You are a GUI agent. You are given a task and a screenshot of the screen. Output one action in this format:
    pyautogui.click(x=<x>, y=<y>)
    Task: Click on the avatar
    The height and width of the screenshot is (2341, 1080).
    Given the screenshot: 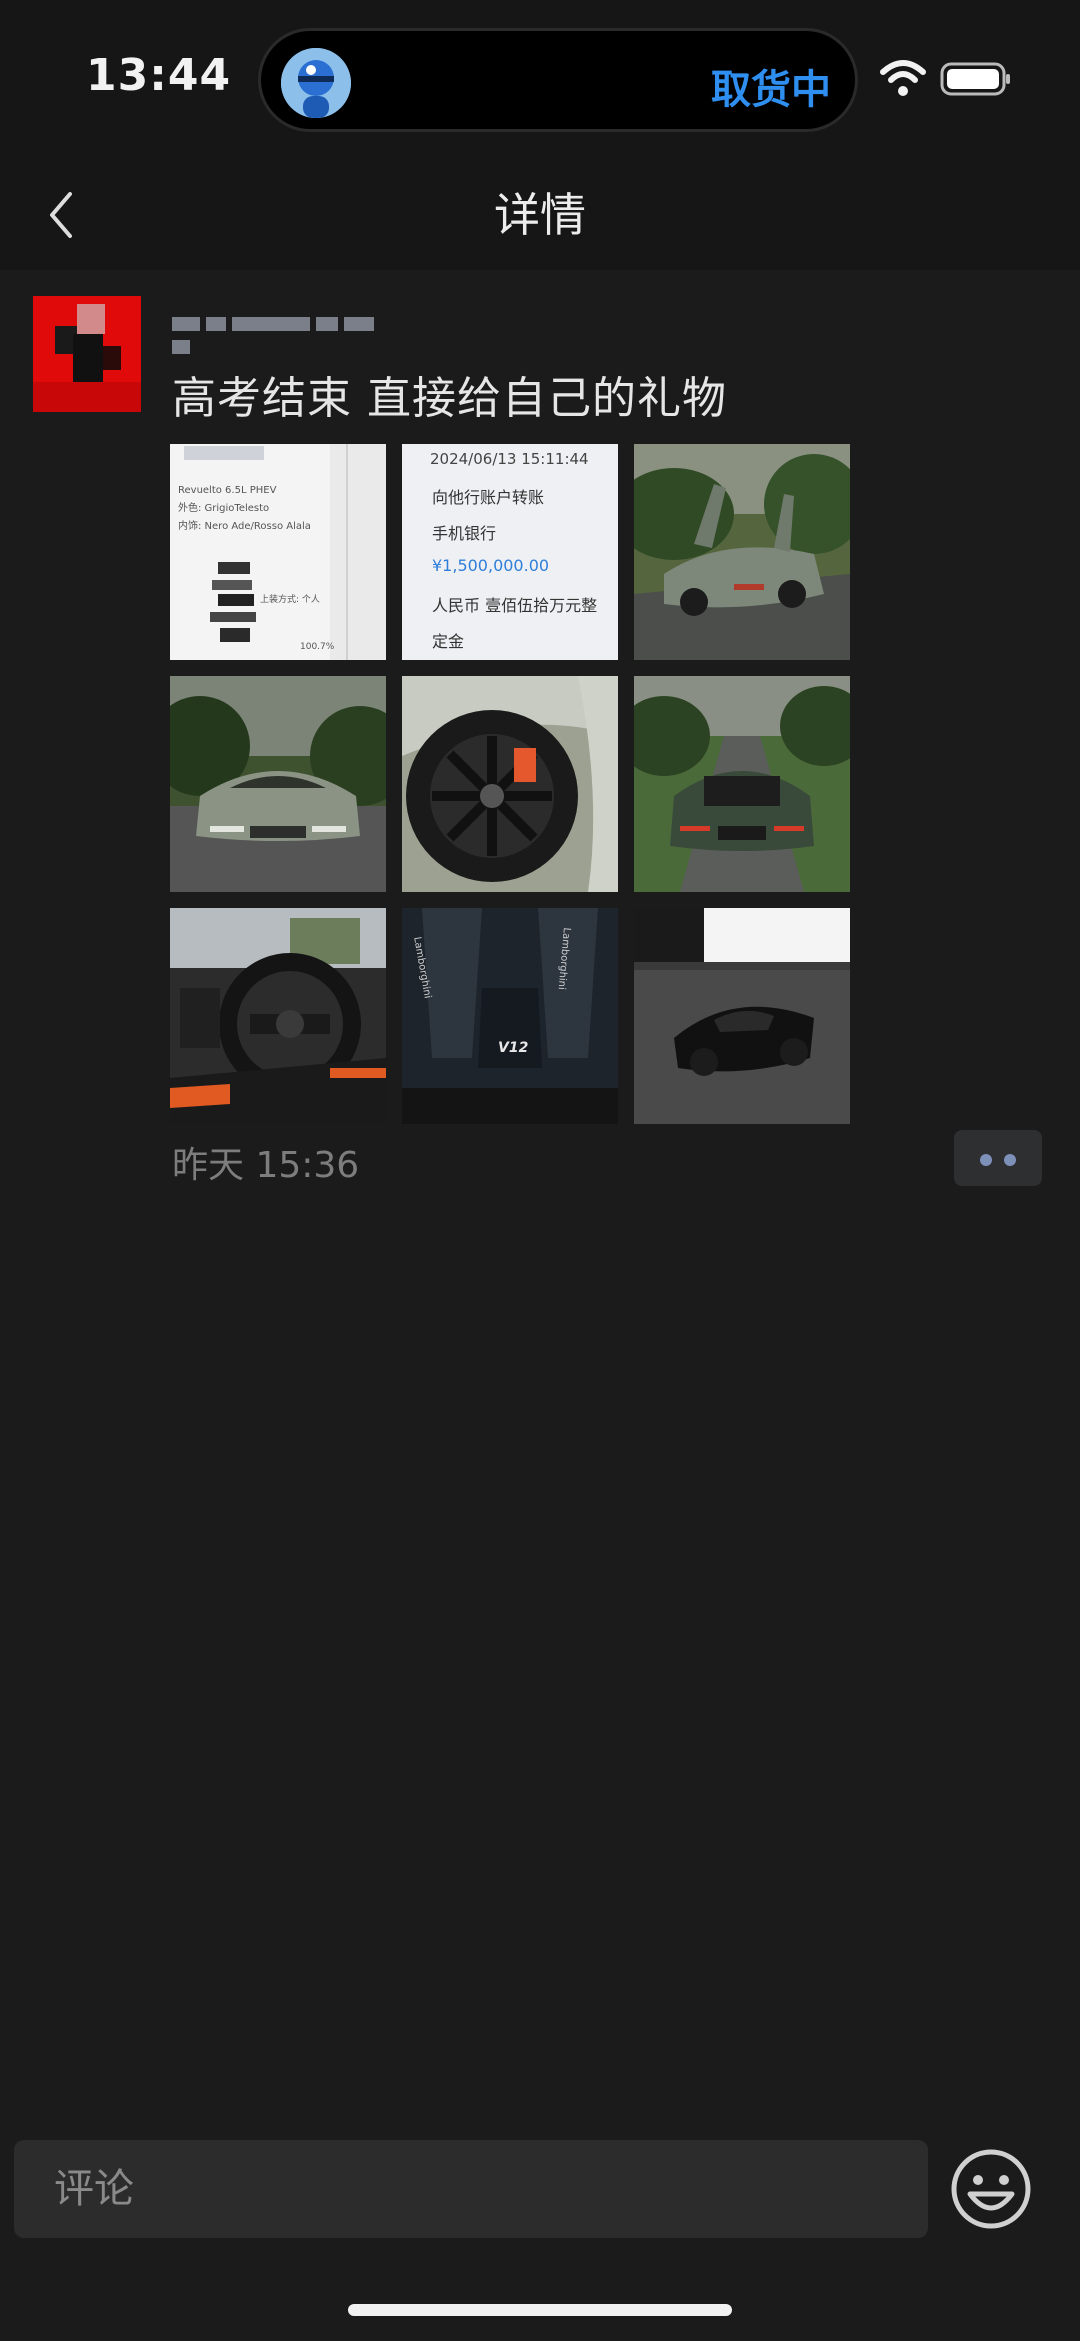 What is the action you would take?
    pyautogui.click(x=87, y=354)
    